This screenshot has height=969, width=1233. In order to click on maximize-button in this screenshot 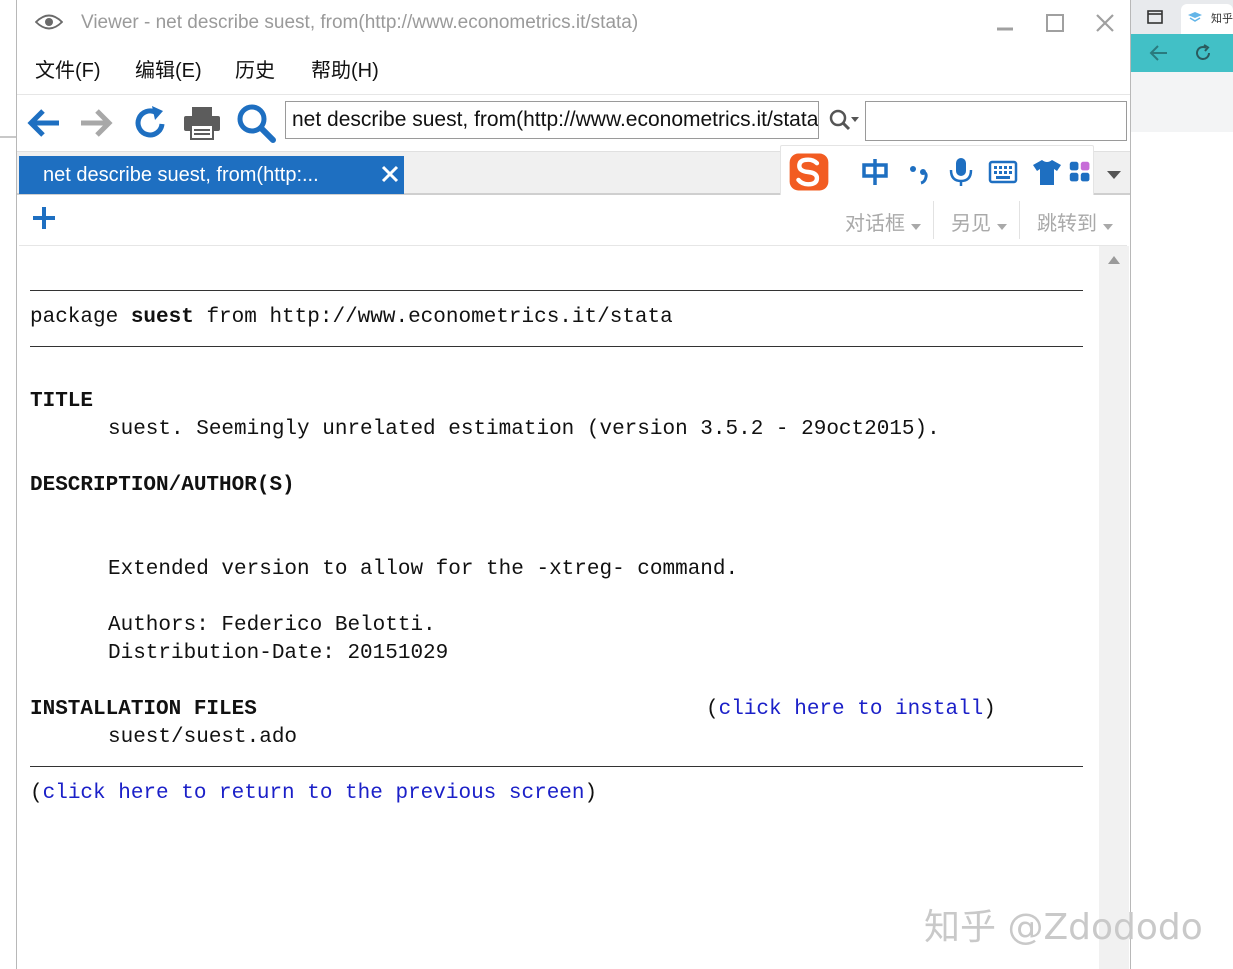, I will do `click(1055, 23)`.